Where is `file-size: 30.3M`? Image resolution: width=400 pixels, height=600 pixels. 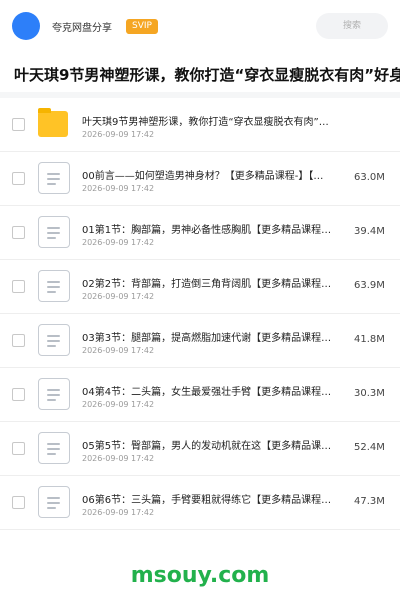 file-size: 30.3M is located at coordinates (369, 393).